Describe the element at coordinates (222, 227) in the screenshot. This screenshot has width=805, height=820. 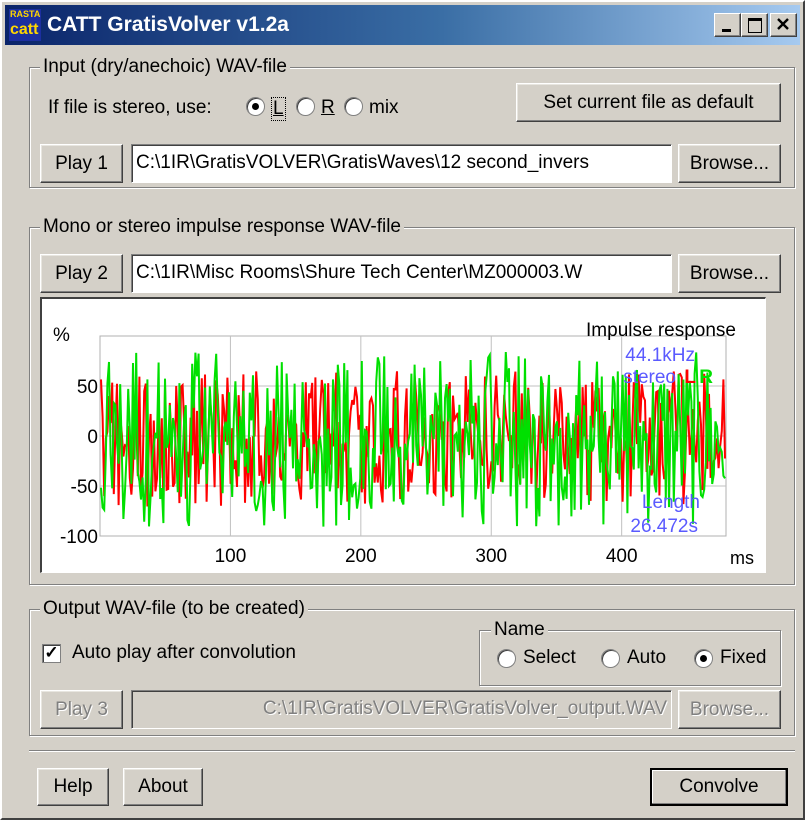
I see `ir-group-legend: Mono or stereo impulse response WAV-file` at that location.